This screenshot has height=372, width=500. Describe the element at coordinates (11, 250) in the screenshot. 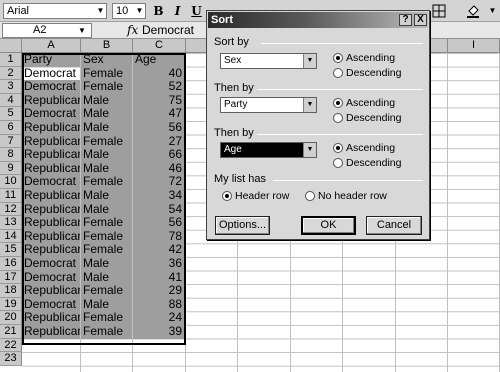

I see `row-header: 15` at that location.